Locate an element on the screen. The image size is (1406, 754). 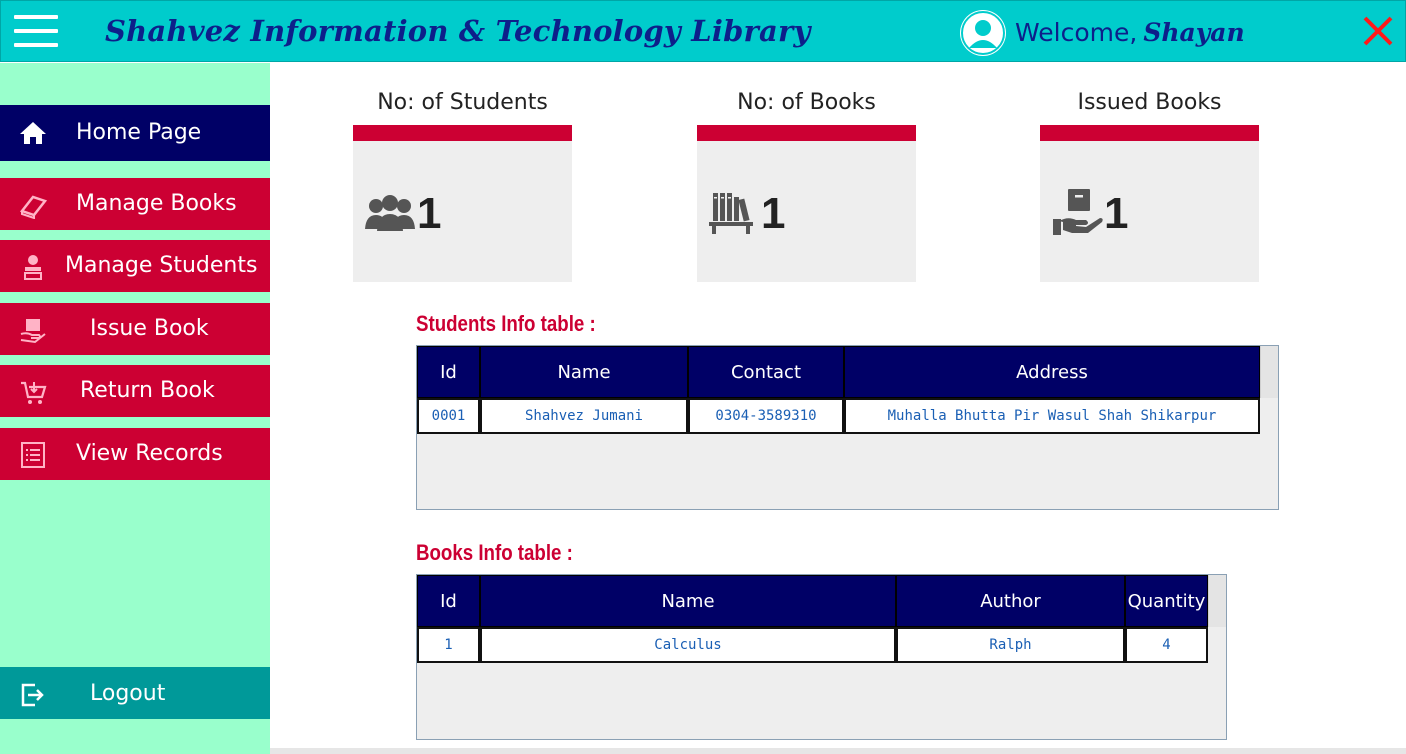
hand-box-icon is located at coordinates (1077, 214).